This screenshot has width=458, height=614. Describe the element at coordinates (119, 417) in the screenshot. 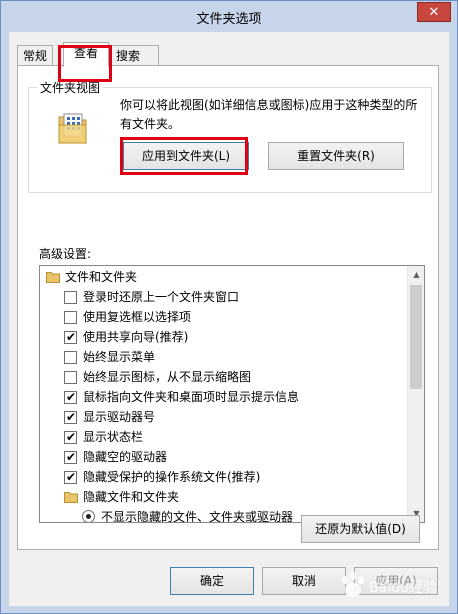

I see `tree-item-label: 显示驱动器号` at that location.